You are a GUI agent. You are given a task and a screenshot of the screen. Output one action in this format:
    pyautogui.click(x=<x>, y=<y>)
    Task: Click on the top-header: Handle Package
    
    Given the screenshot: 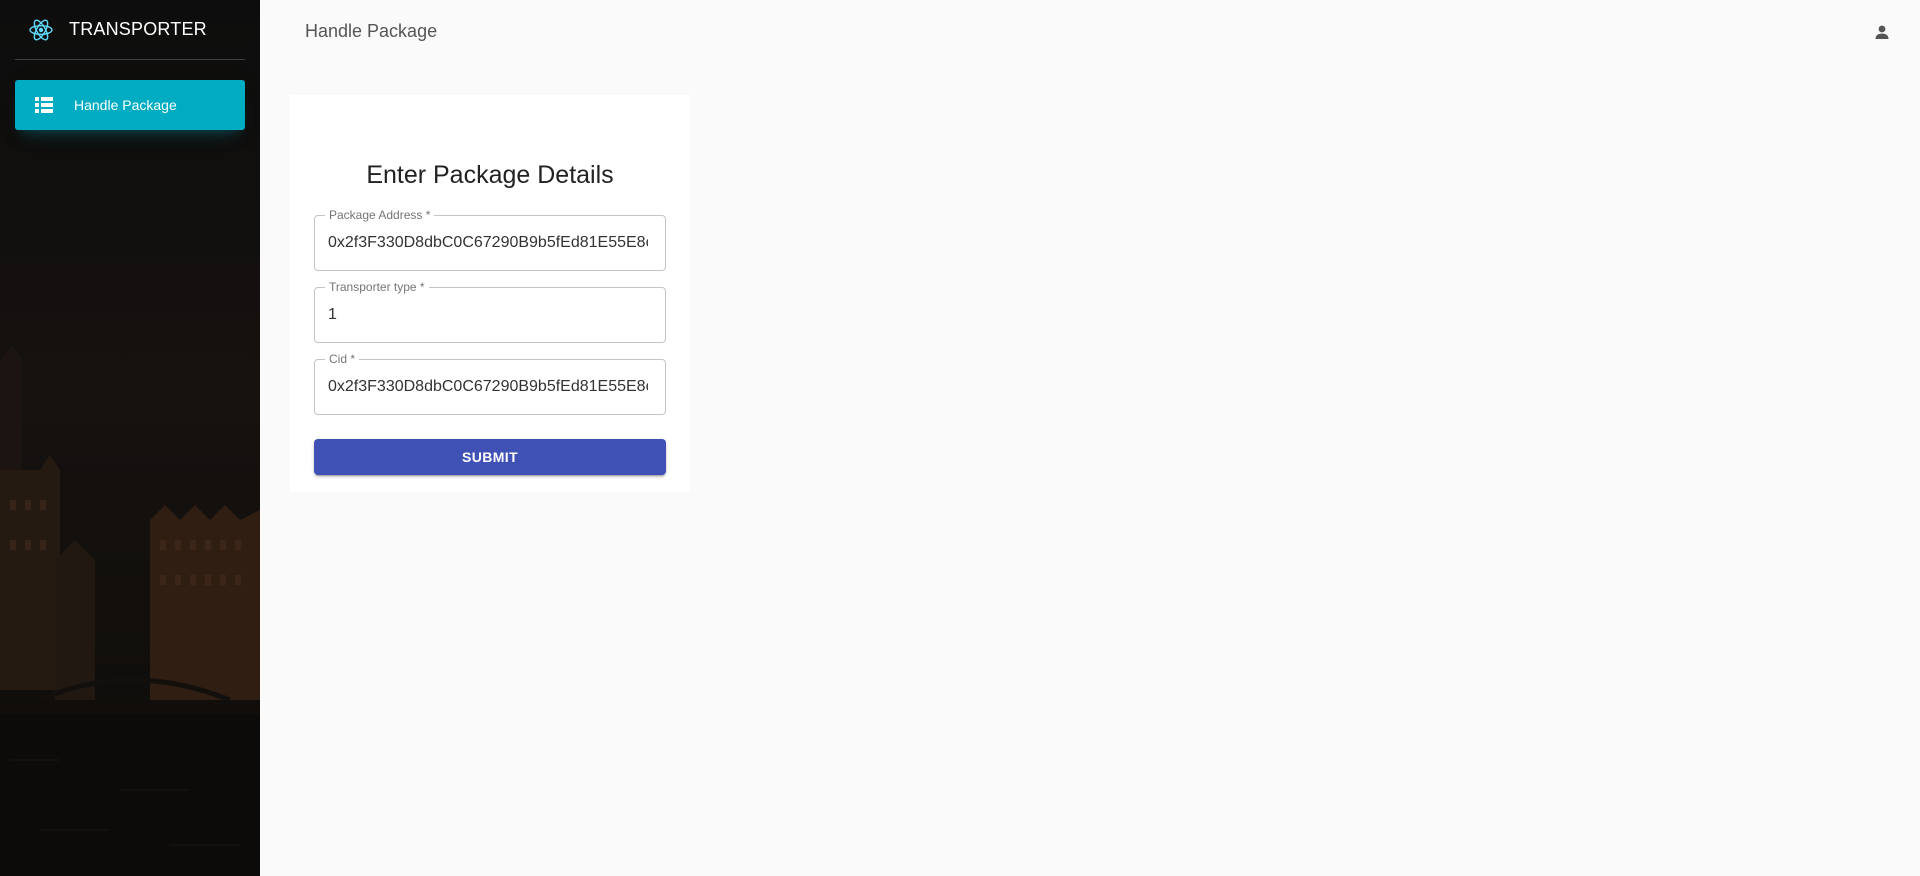 What is the action you would take?
    pyautogui.click(x=1090, y=32)
    